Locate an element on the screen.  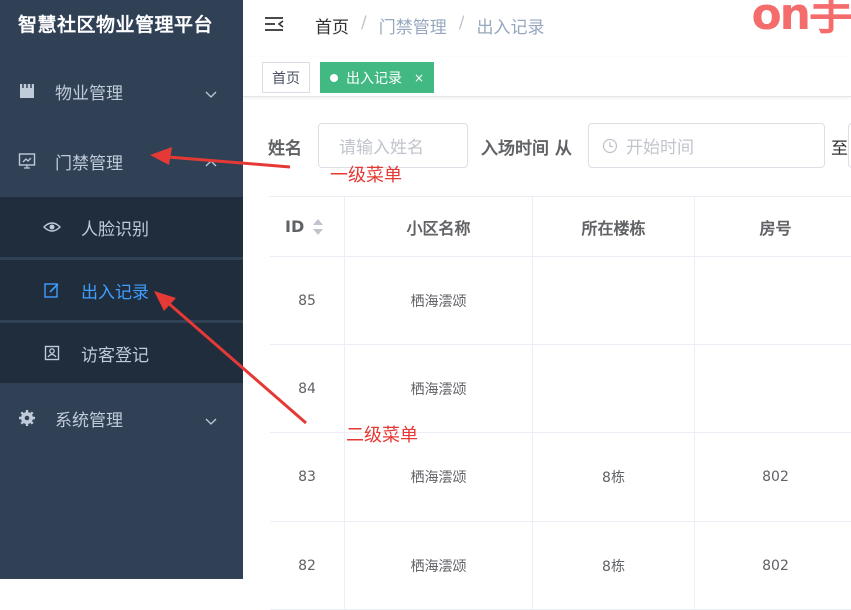
active-dot-icon is located at coordinates (334, 77).